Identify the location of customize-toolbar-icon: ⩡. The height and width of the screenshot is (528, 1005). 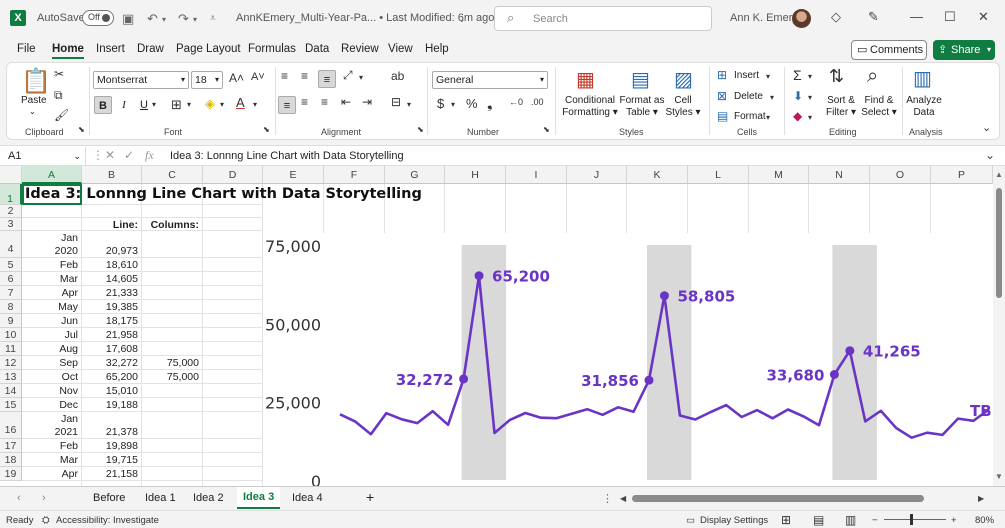
(213, 18).